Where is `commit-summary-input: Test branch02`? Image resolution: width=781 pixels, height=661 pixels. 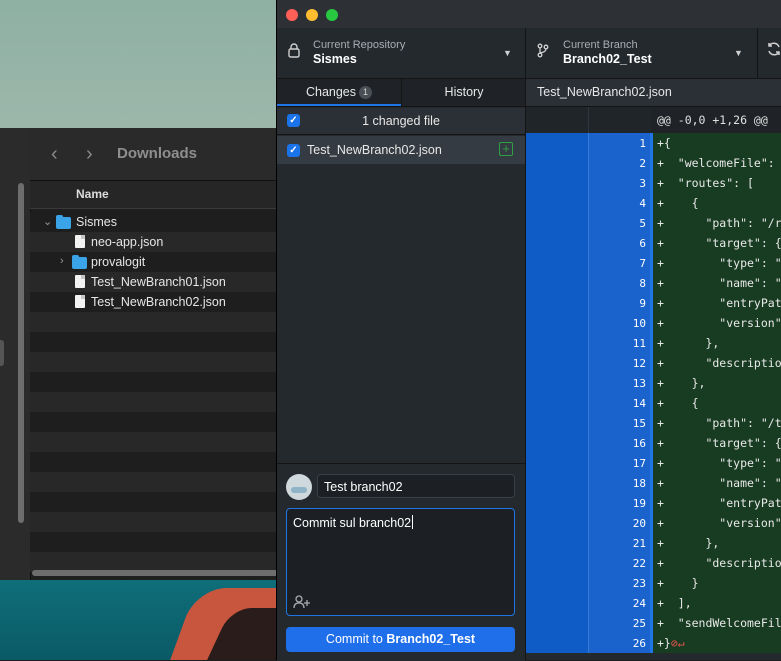 commit-summary-input: Test branch02 is located at coordinates (416, 486).